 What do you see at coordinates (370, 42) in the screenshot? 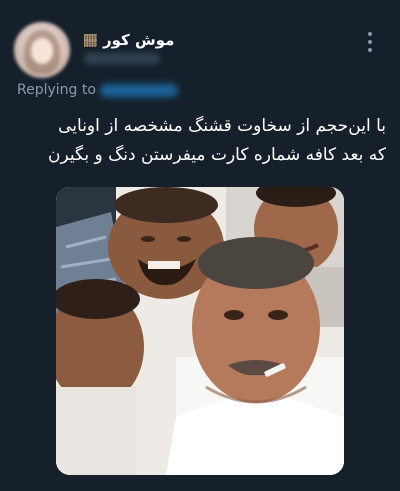
I see `more-options-icon` at bounding box center [370, 42].